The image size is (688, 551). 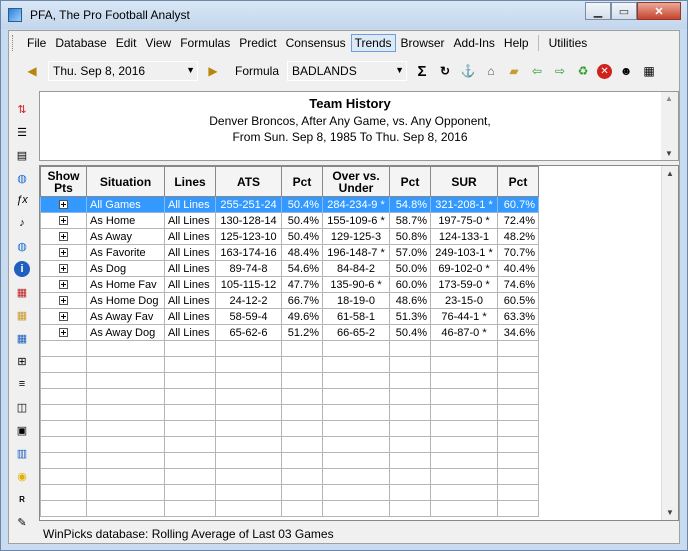 What do you see at coordinates (22, 132) in the screenshot?
I see `list-icon: ☰` at bounding box center [22, 132].